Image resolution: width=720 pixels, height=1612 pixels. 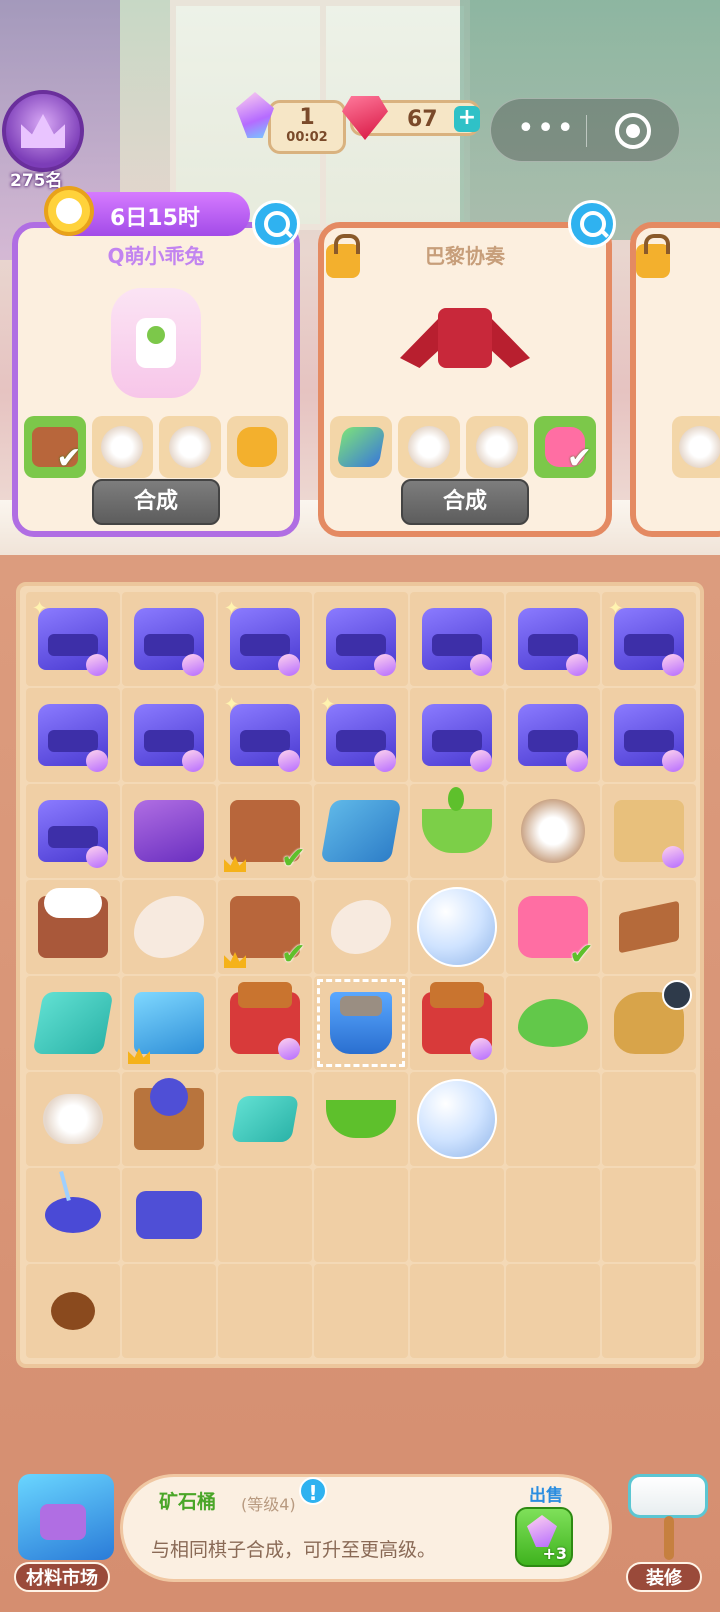 I want to click on cotton-box-icon, so click(x=73, y=923).